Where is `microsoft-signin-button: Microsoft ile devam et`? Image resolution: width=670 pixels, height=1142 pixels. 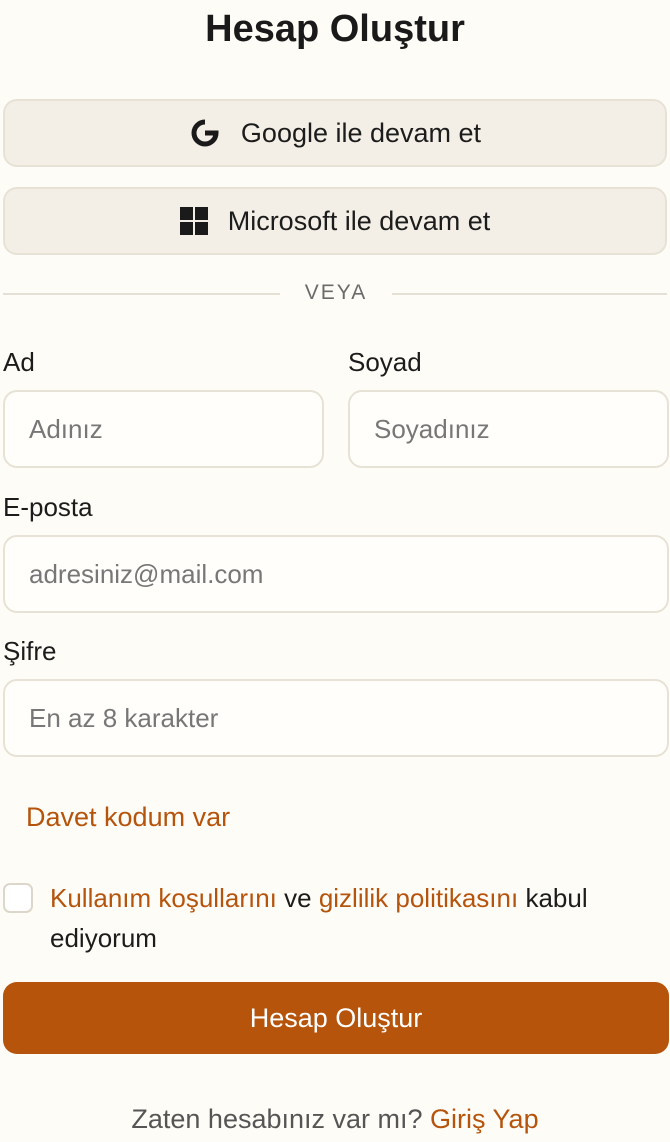 microsoft-signin-button: Microsoft ile devam et is located at coordinates (335, 221).